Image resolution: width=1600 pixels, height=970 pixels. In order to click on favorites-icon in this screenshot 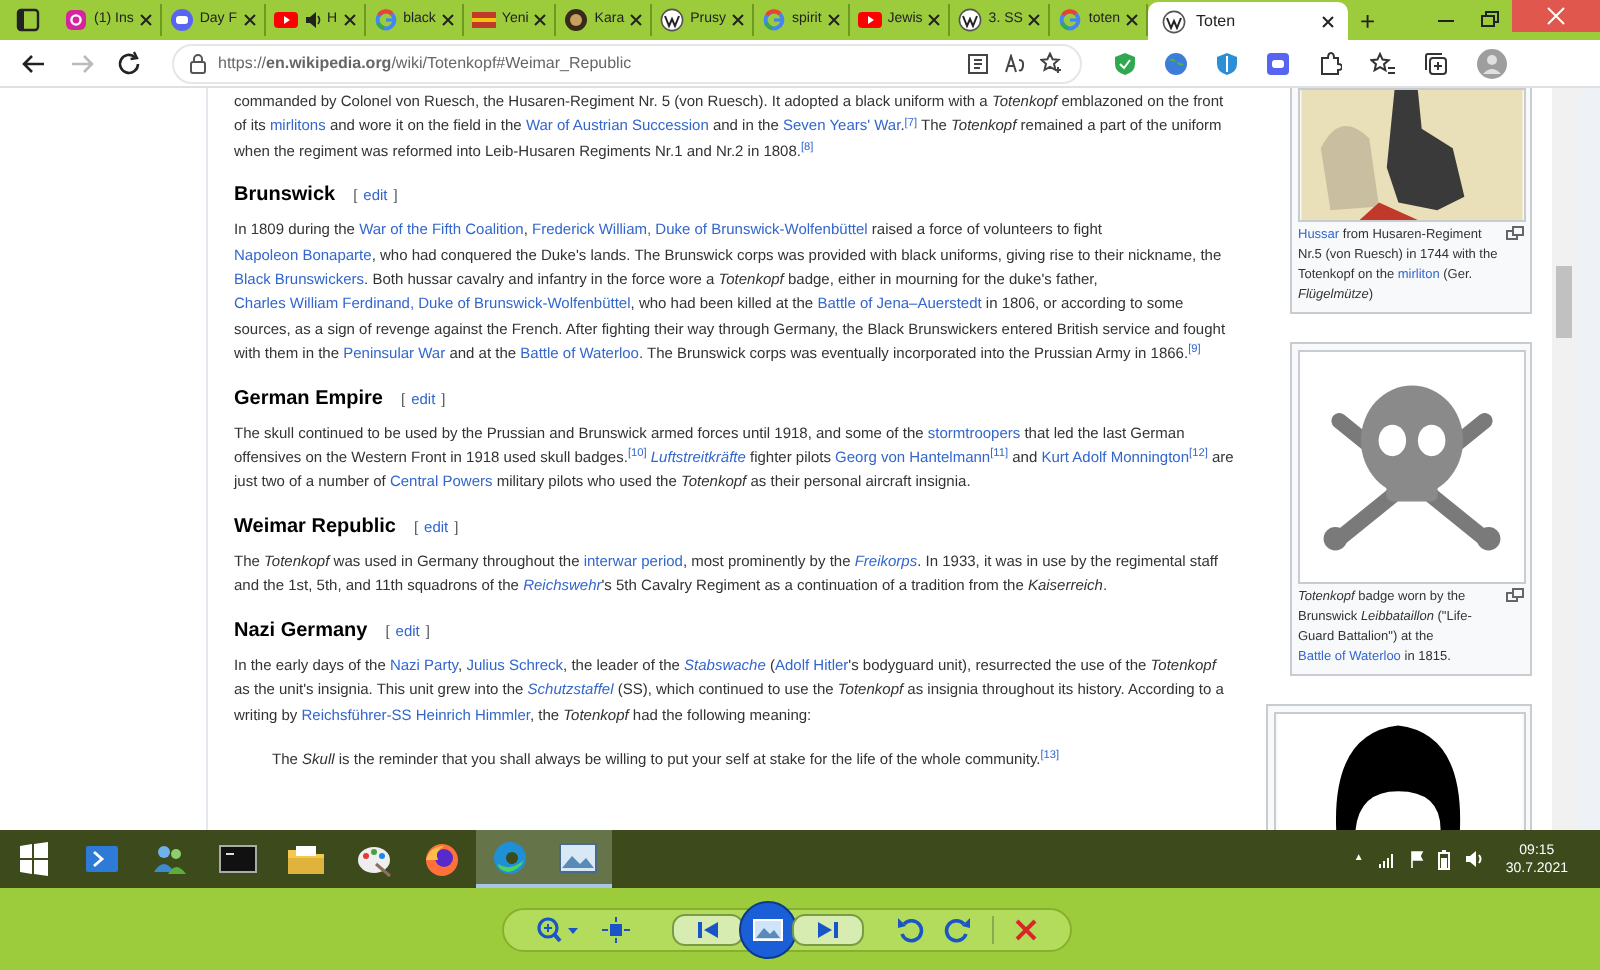, I will do `click(1383, 63)`.